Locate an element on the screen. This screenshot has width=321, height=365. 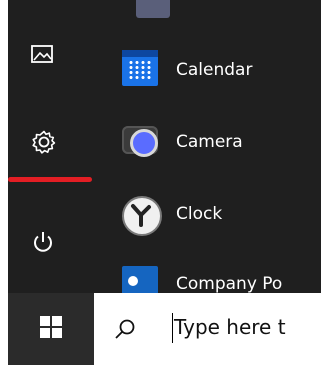
rail-power-button is located at coordinates (55, 244).